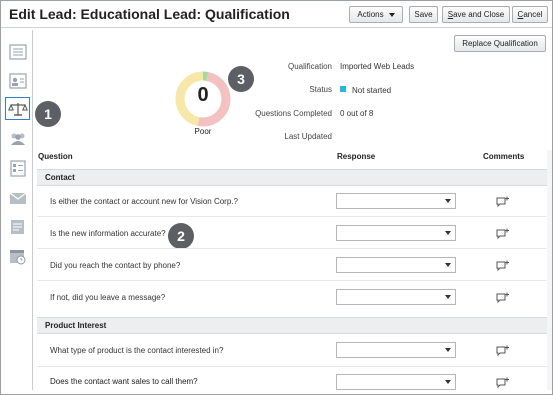  I want to click on nav-contact-card, so click(17, 80).